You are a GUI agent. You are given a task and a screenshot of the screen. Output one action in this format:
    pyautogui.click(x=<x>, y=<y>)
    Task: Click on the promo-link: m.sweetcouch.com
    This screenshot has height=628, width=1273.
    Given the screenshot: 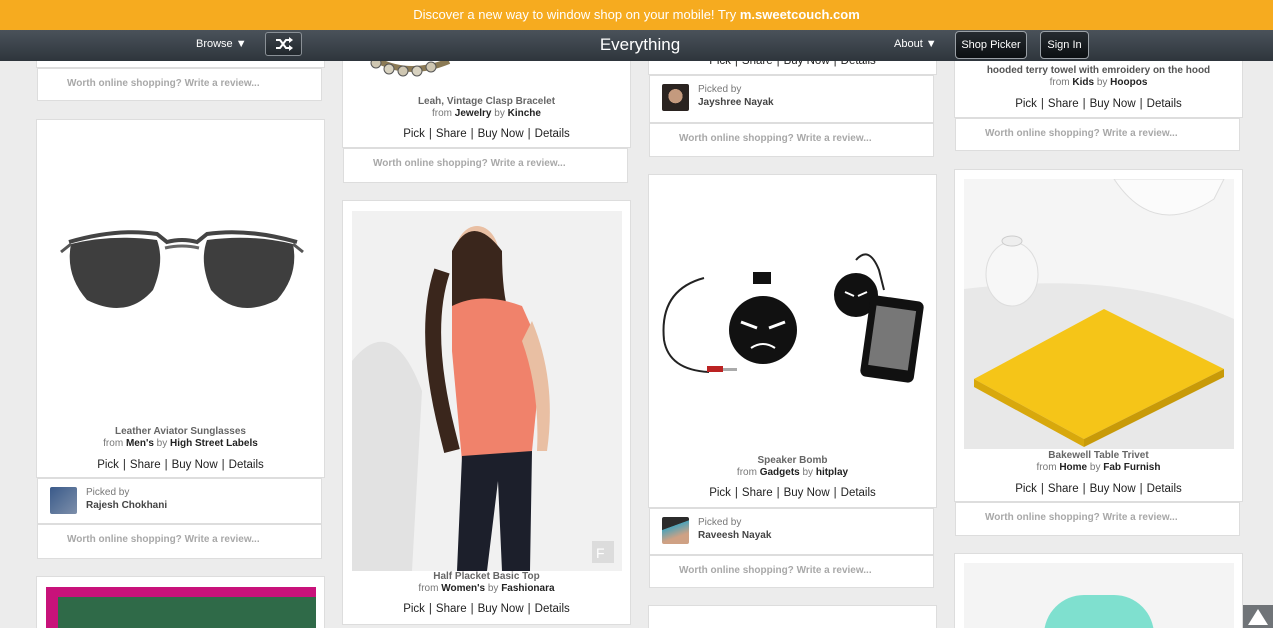 What is the action you would take?
    pyautogui.click(x=800, y=14)
    